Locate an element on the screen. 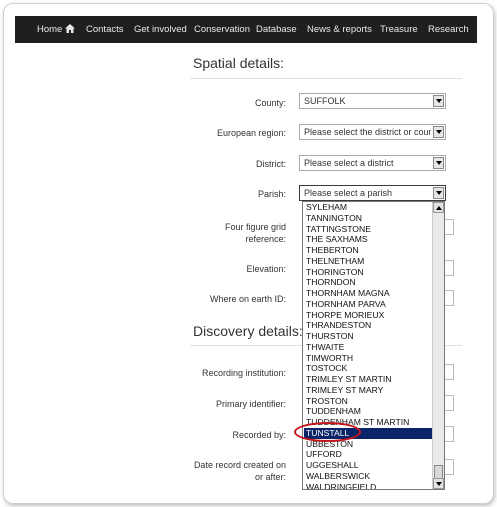 The width and height of the screenshot is (497, 507). parish-option: TRIMLEY ST MARY is located at coordinates (368, 390).